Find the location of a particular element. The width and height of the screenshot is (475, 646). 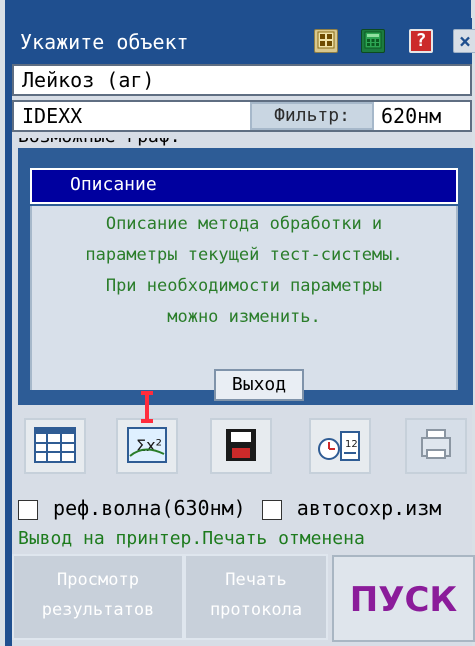

object-field: Лейкоз (аг) is located at coordinates (242, 80).